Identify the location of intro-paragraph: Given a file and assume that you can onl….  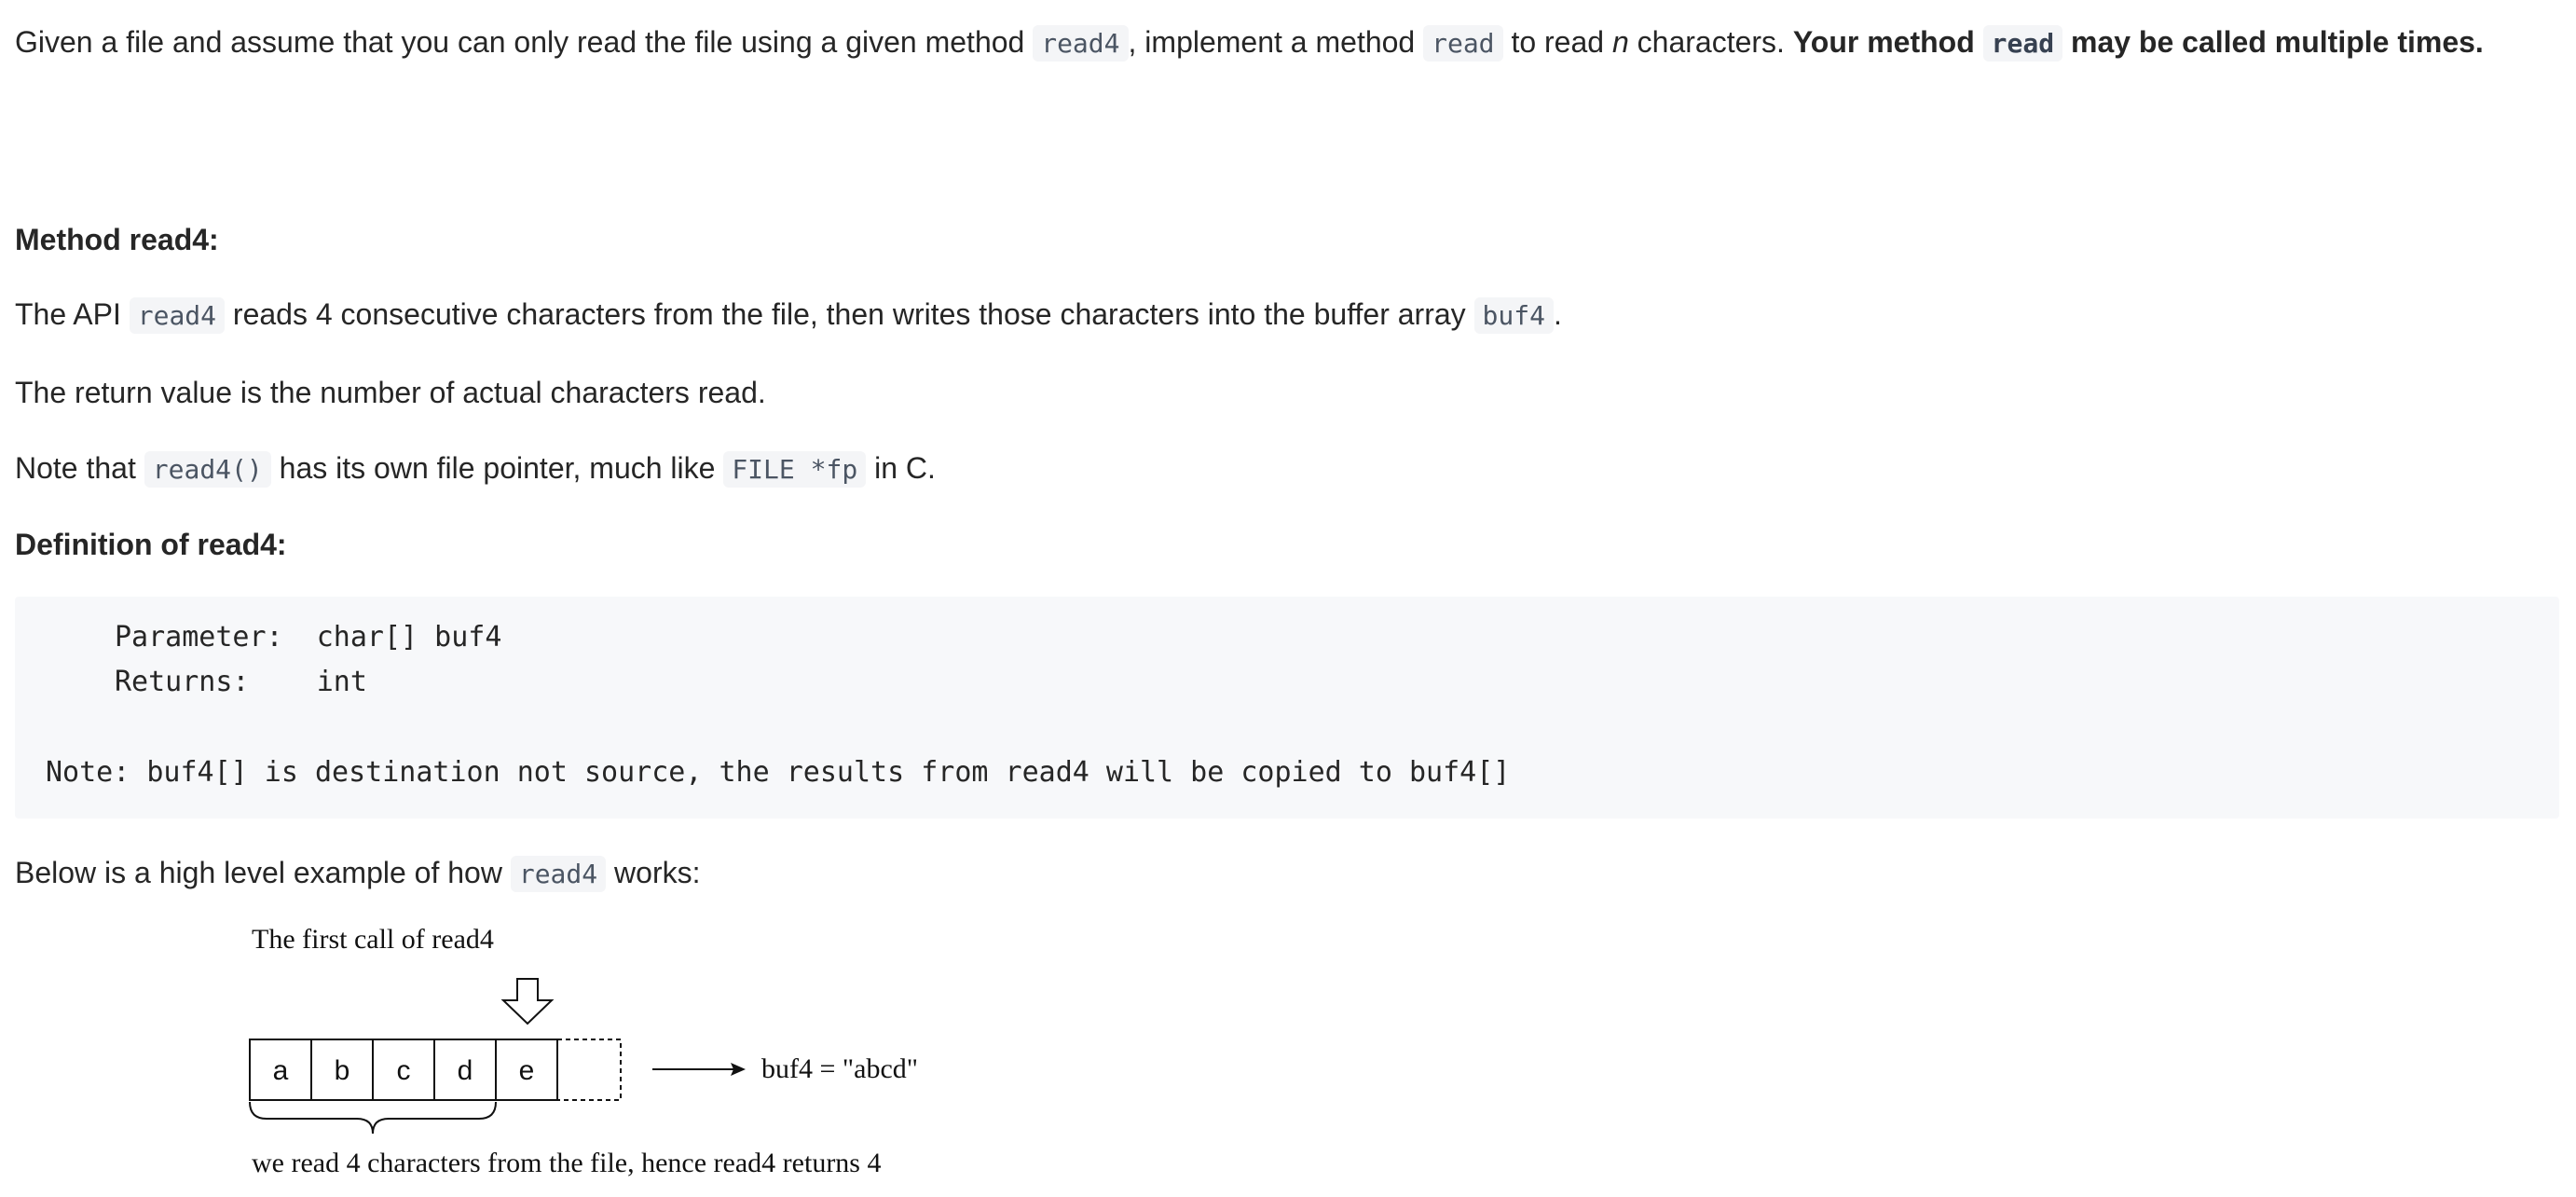
(1287, 43).